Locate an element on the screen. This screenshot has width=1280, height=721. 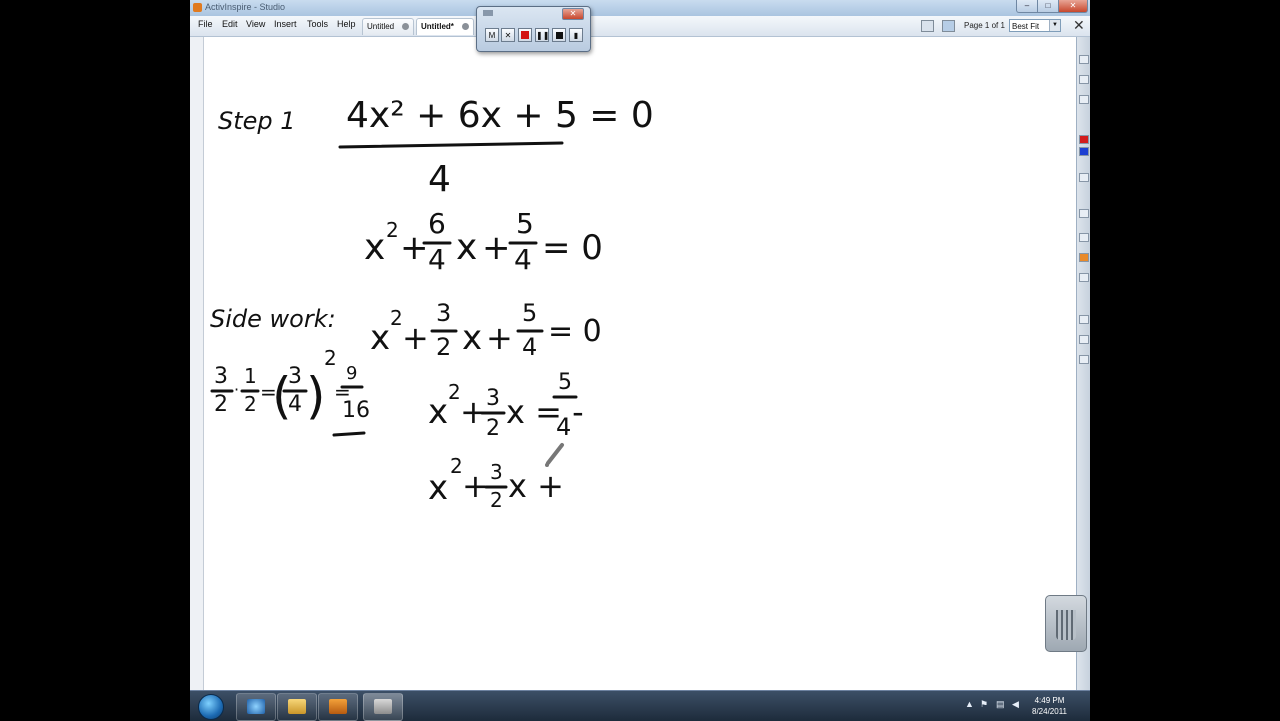
close-flipchart-icon: ✕ is located at coordinates (1079, 25).